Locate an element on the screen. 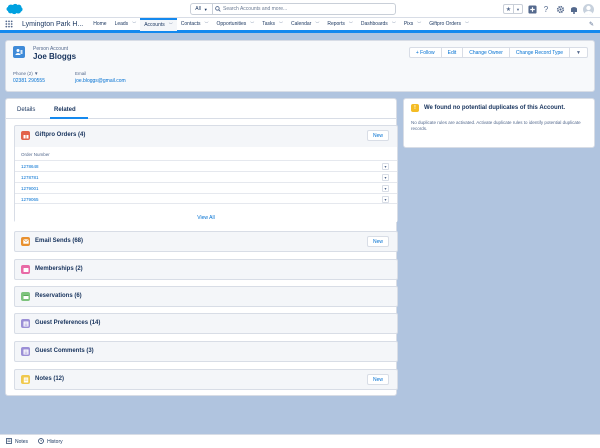 The image size is (600, 448). related-list-title: Giftpro Orders (4) is located at coordinates (60, 135).